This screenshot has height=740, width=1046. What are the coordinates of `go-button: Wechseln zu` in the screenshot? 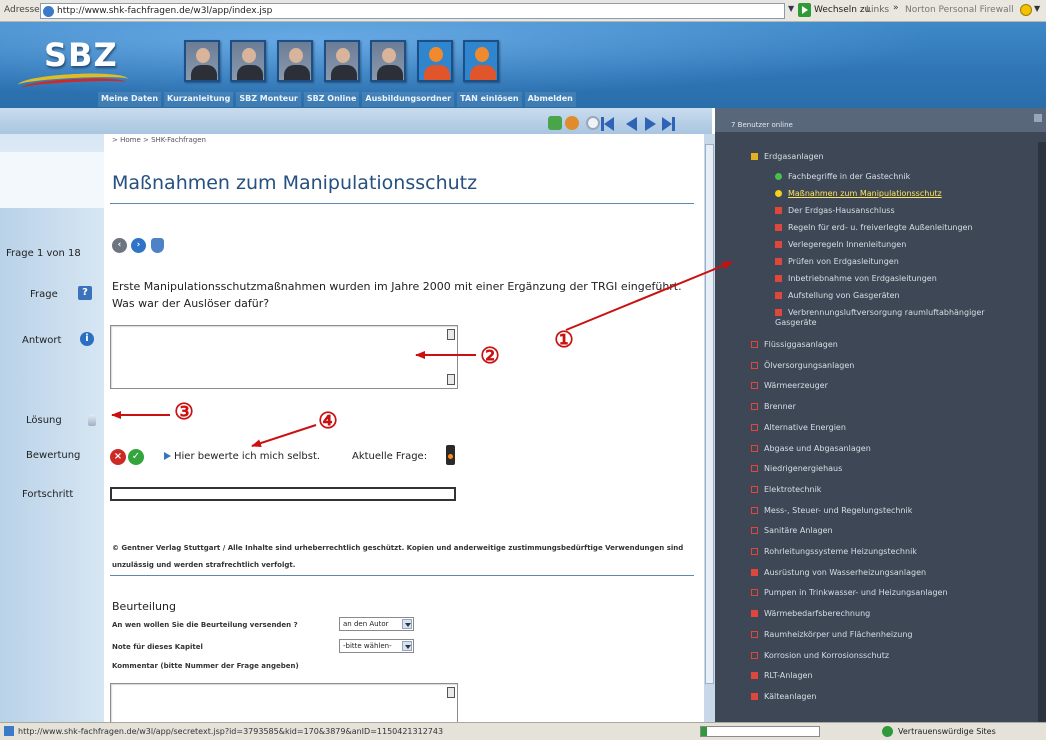 It's located at (842, 10).